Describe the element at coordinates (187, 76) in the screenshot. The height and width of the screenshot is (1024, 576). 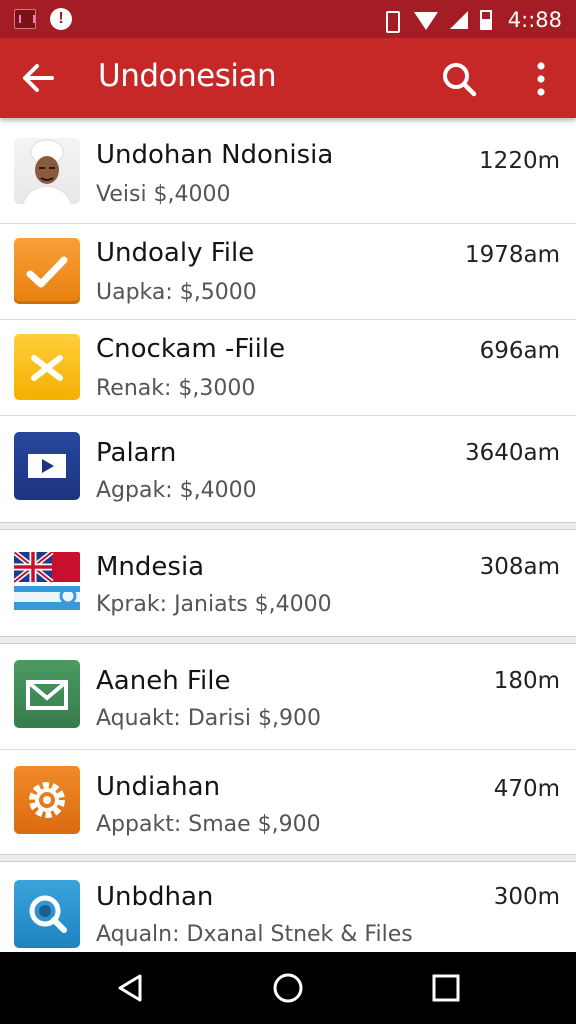
I see `page-title: Undonesian` at that location.